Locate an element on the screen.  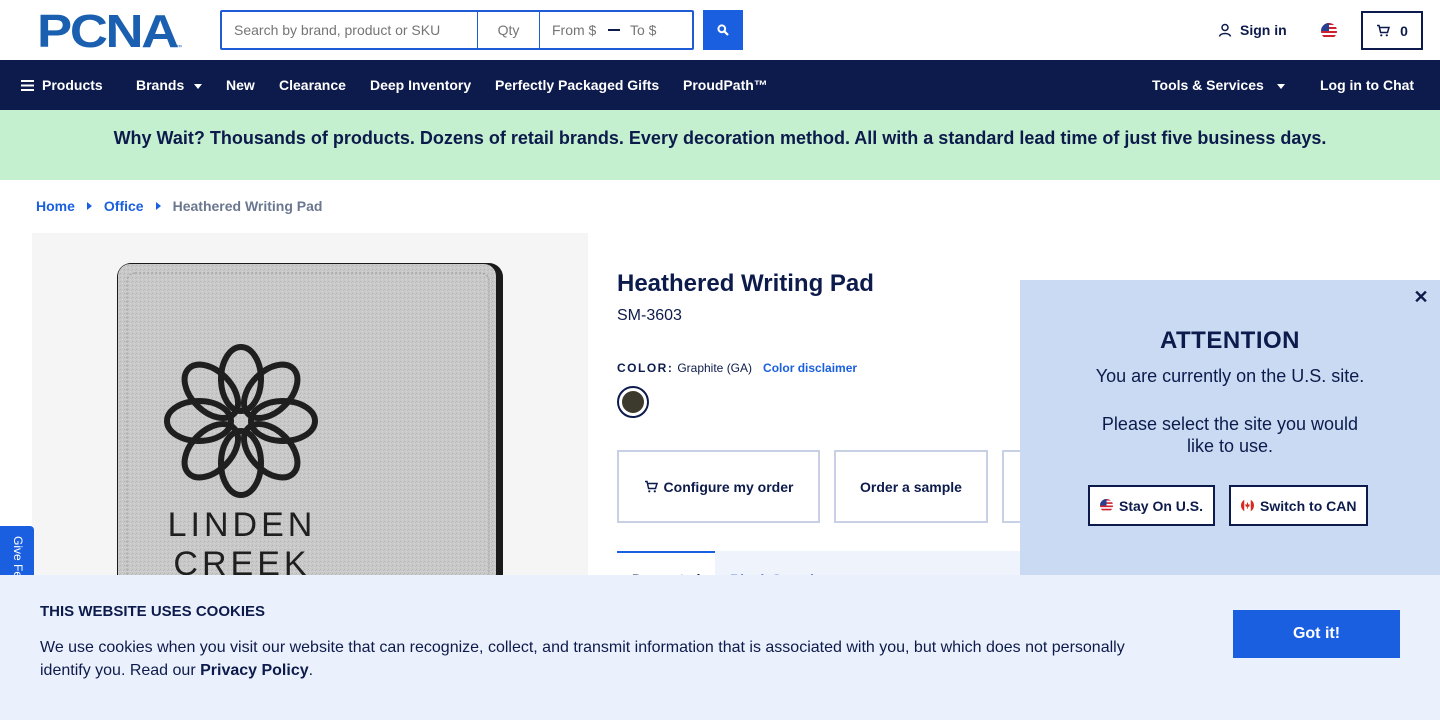
switch-can-button: Switch to CAN is located at coordinates (1299, 505).